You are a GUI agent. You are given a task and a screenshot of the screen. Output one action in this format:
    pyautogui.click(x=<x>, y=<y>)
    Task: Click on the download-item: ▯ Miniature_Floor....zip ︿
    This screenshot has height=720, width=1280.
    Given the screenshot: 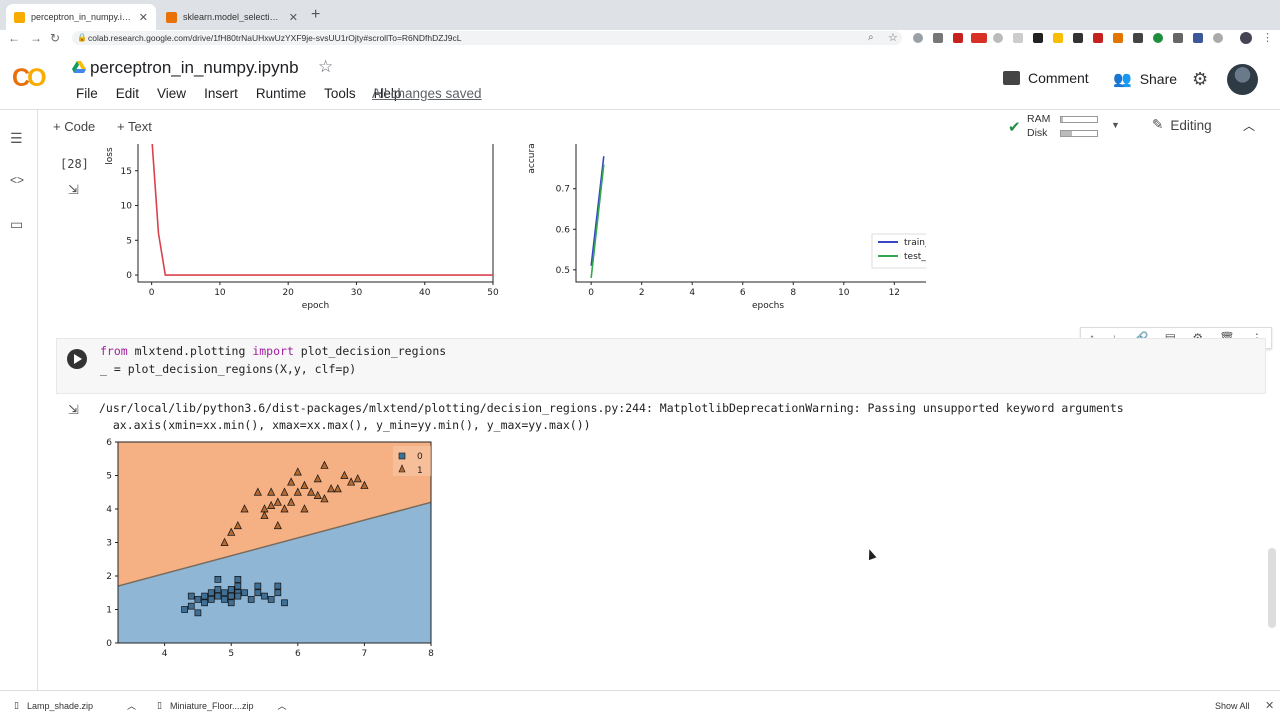 What is the action you would take?
    pyautogui.click(x=222, y=705)
    